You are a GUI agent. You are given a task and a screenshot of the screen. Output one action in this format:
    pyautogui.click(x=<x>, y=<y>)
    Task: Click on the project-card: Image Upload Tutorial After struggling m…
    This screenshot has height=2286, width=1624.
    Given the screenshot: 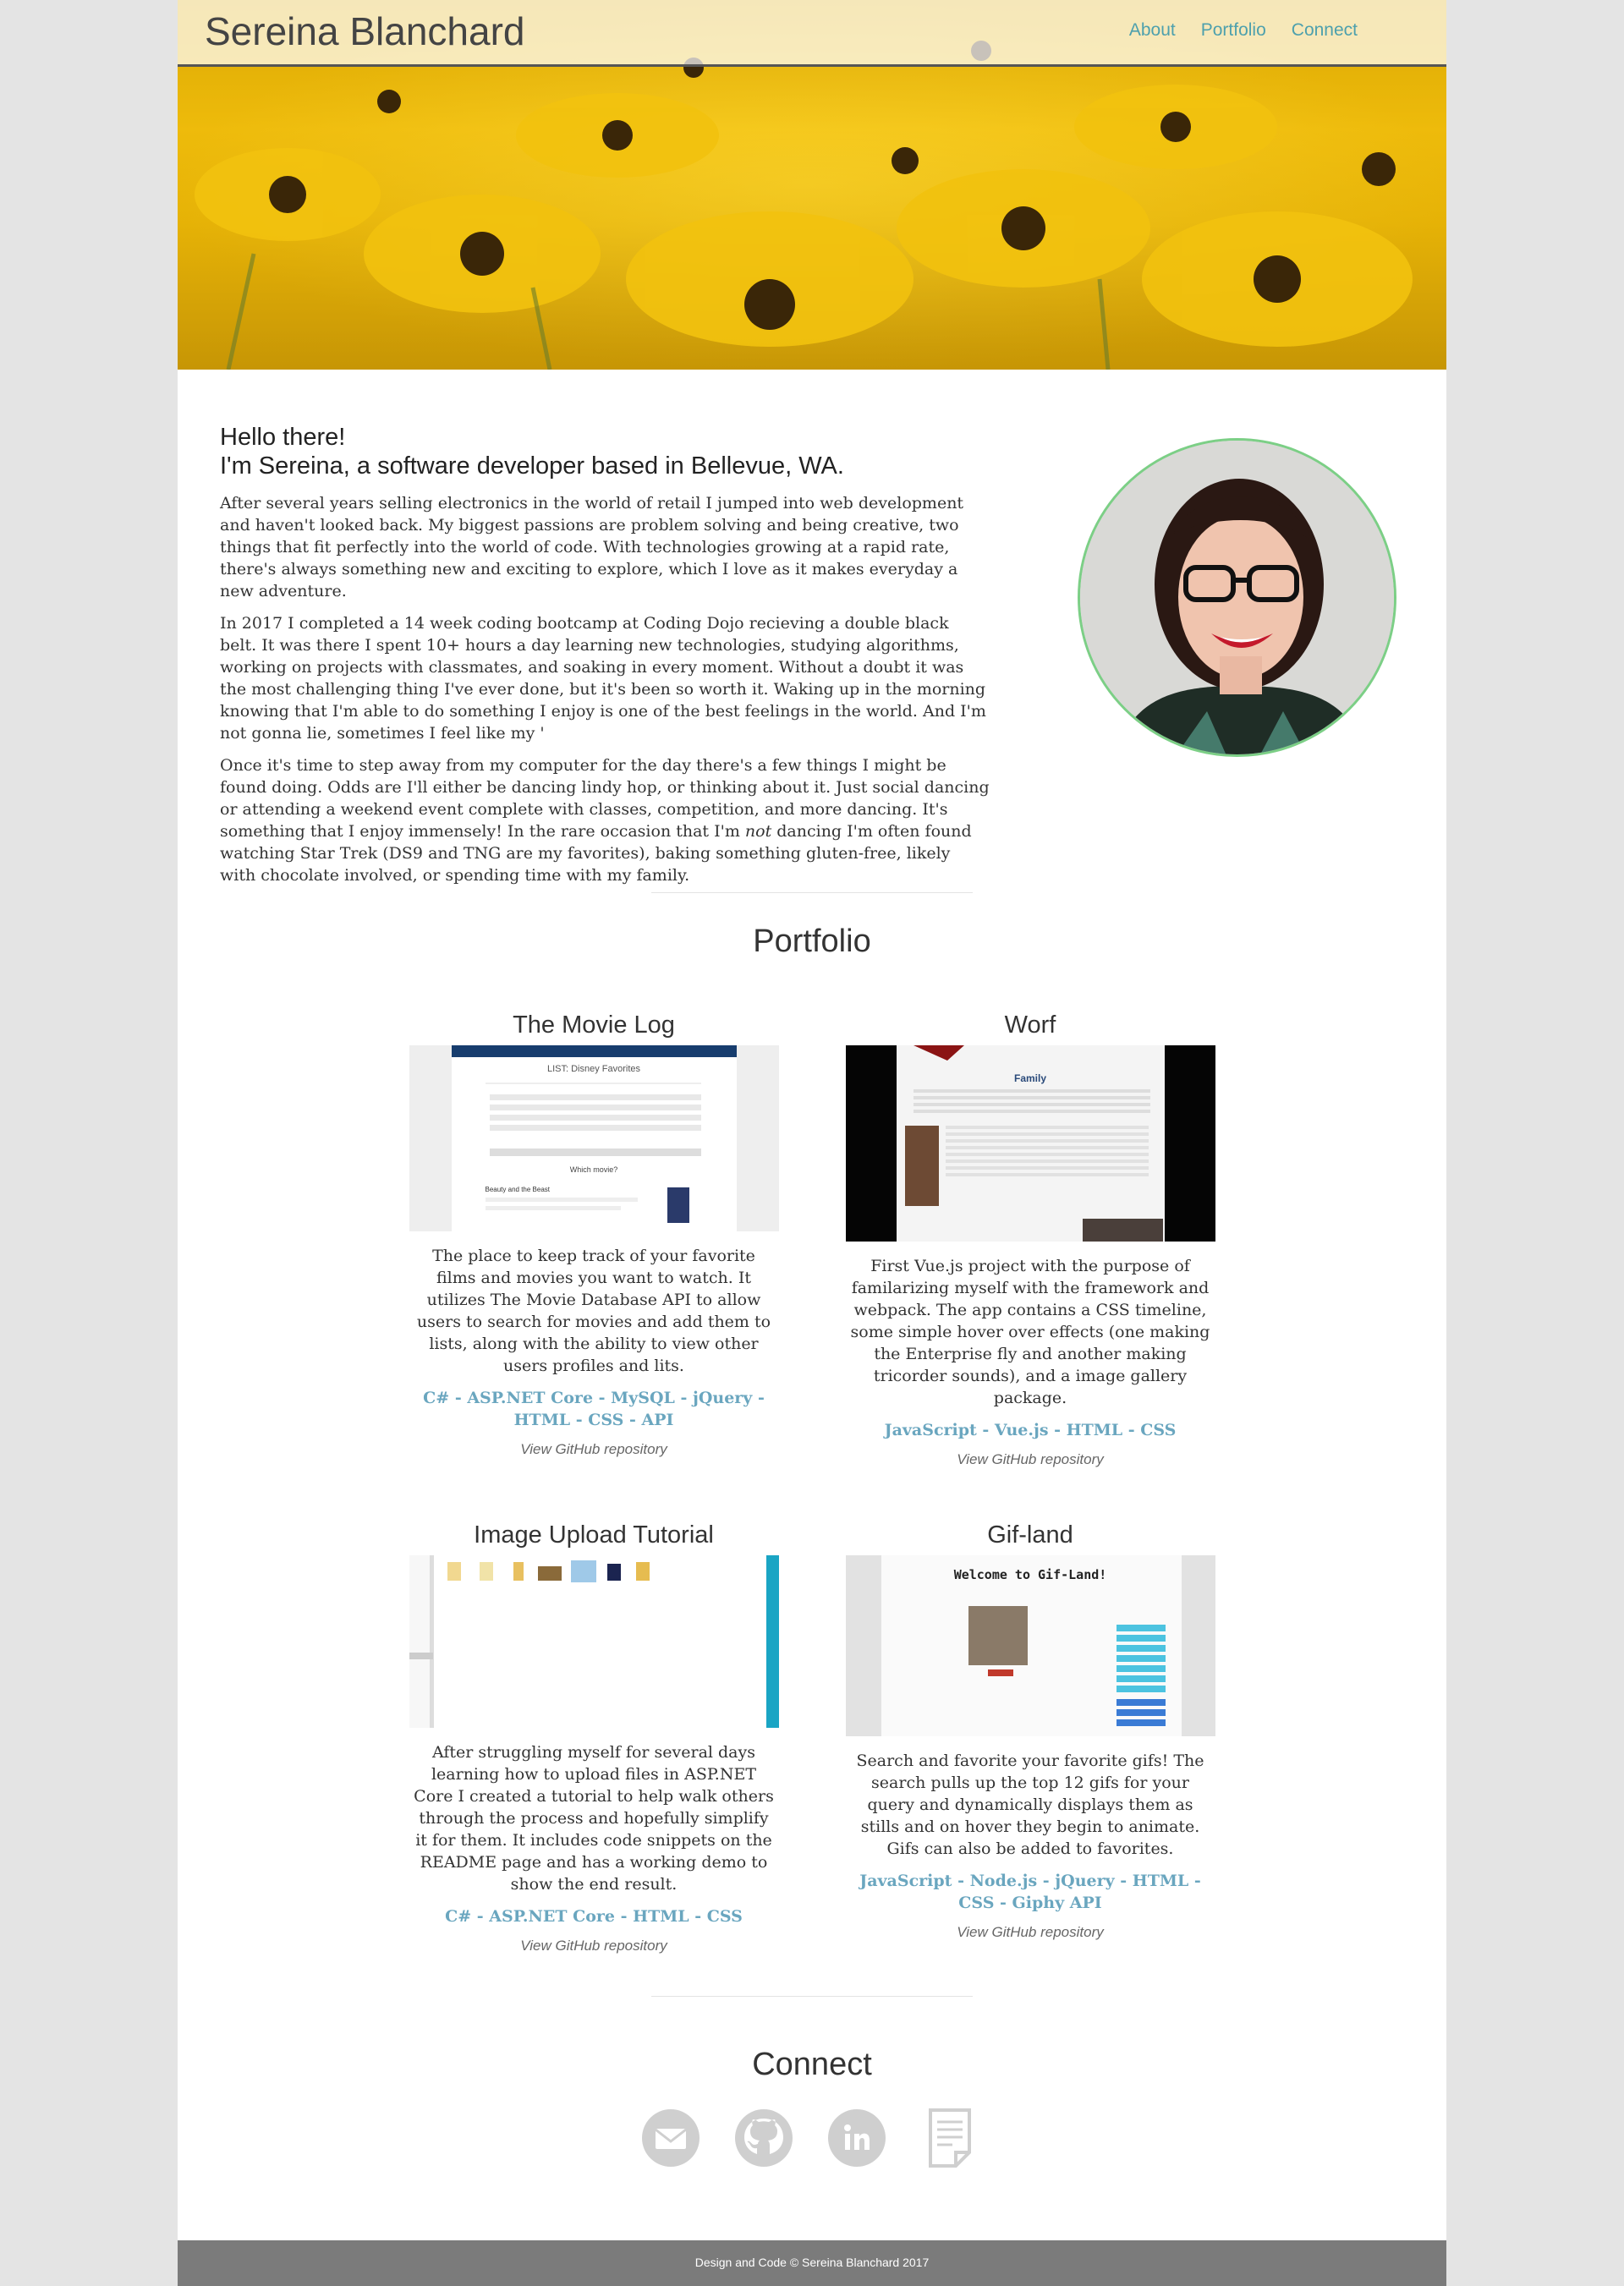 What is the action you would take?
    pyautogui.click(x=594, y=1737)
    